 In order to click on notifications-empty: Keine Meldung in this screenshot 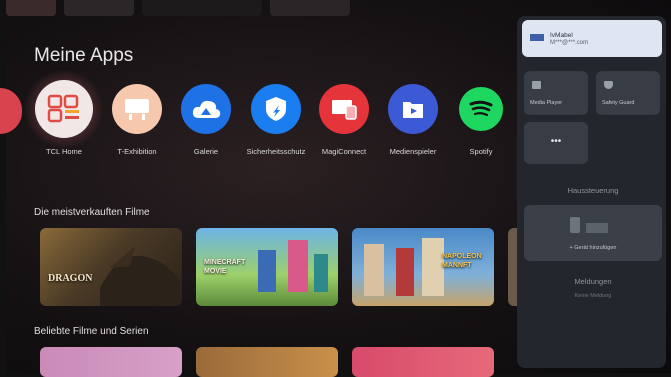, I will do `click(593, 296)`.